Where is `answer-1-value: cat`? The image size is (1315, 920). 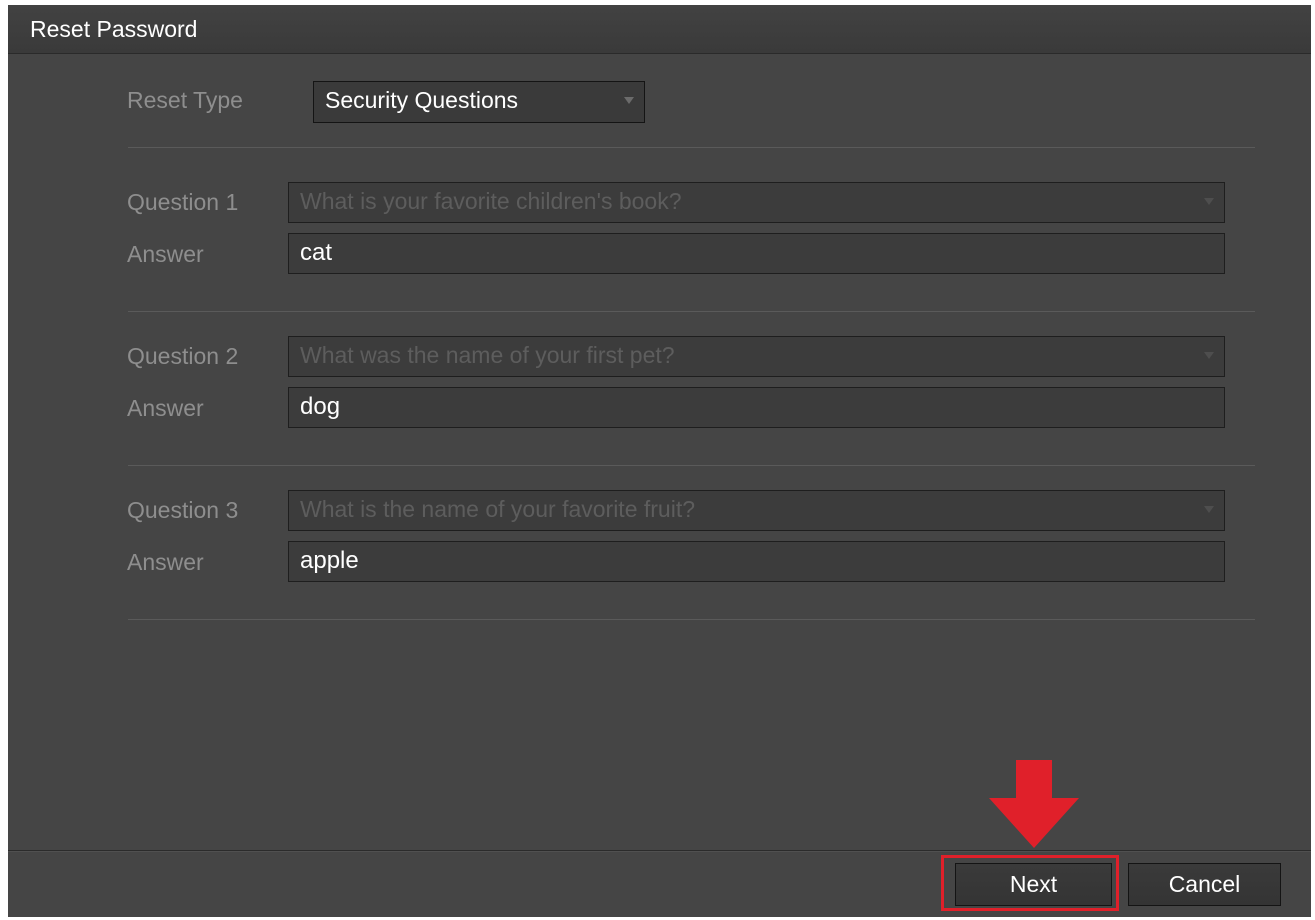 answer-1-value: cat is located at coordinates (316, 252).